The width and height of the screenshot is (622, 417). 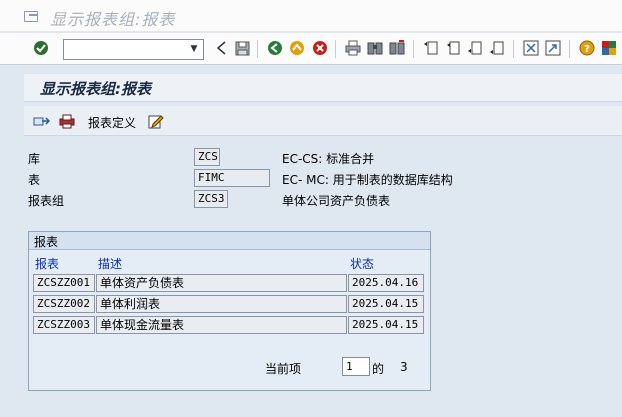 I want to click on save-icon, so click(x=242, y=48).